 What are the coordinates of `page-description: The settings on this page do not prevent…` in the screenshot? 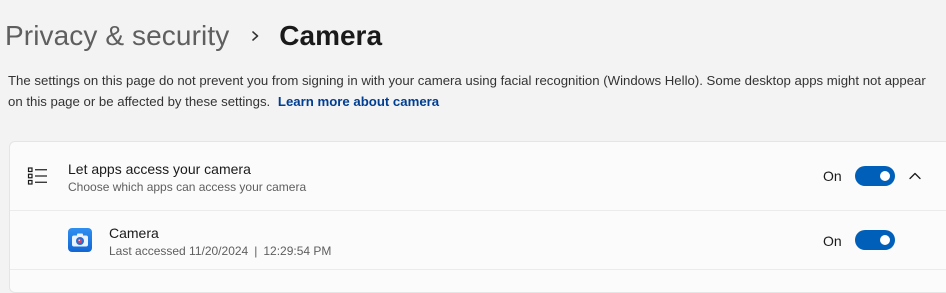 It's located at (476, 91).